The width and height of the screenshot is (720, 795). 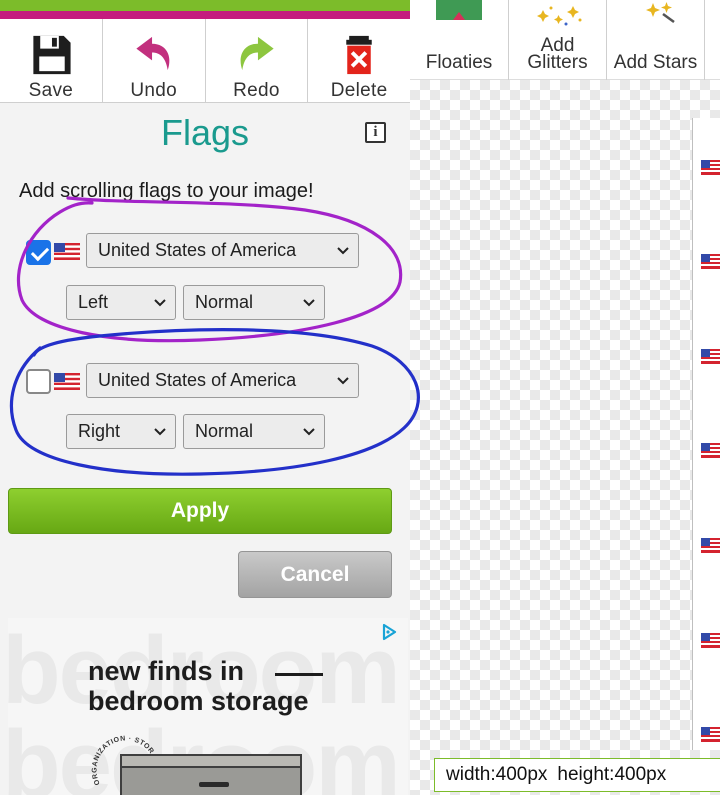 I want to click on adchoices-icon, so click(x=389, y=632).